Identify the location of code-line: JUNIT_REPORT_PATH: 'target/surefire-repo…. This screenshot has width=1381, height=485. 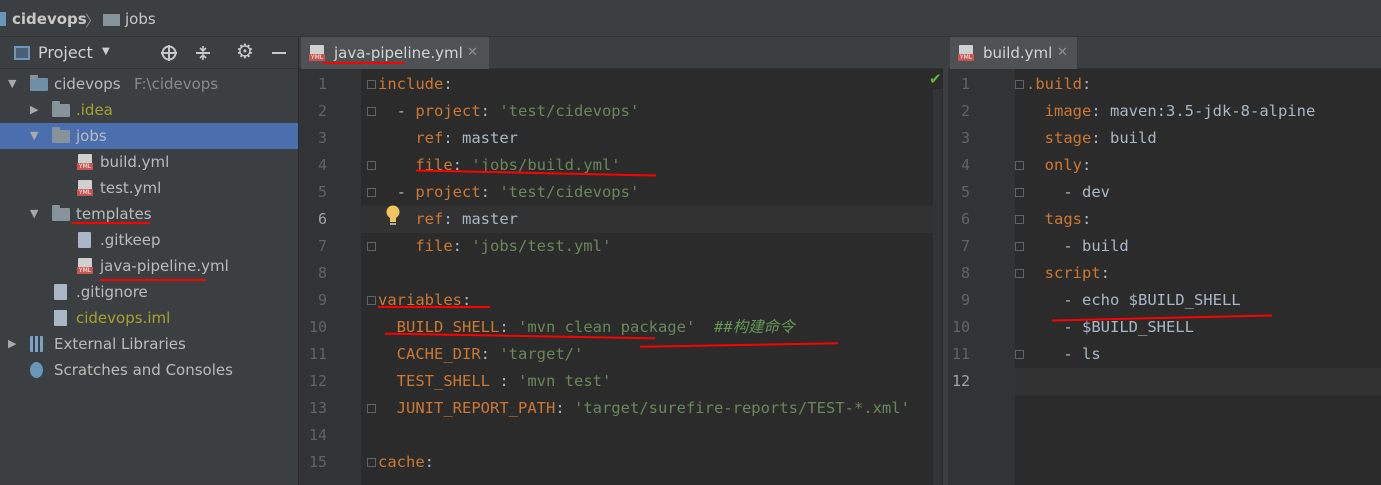
(644, 408).